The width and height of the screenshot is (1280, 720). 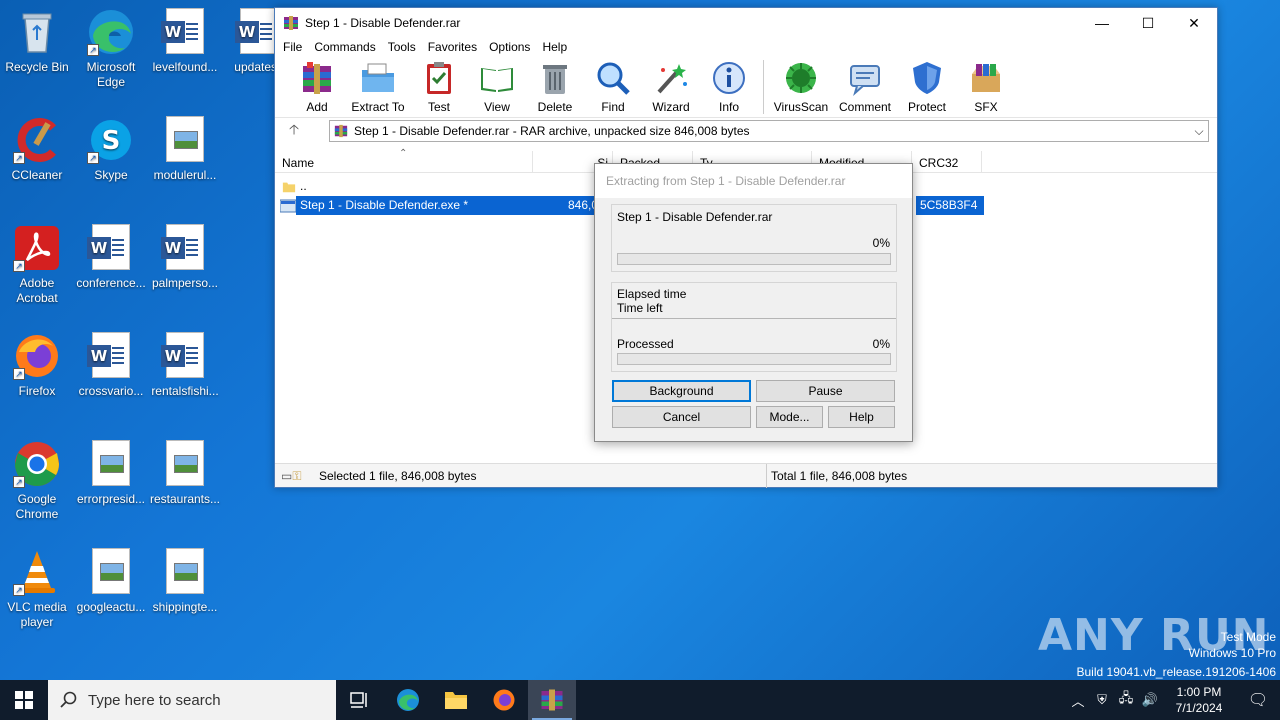 I want to click on volume-icon: 🔊, so click(x=1150, y=700).